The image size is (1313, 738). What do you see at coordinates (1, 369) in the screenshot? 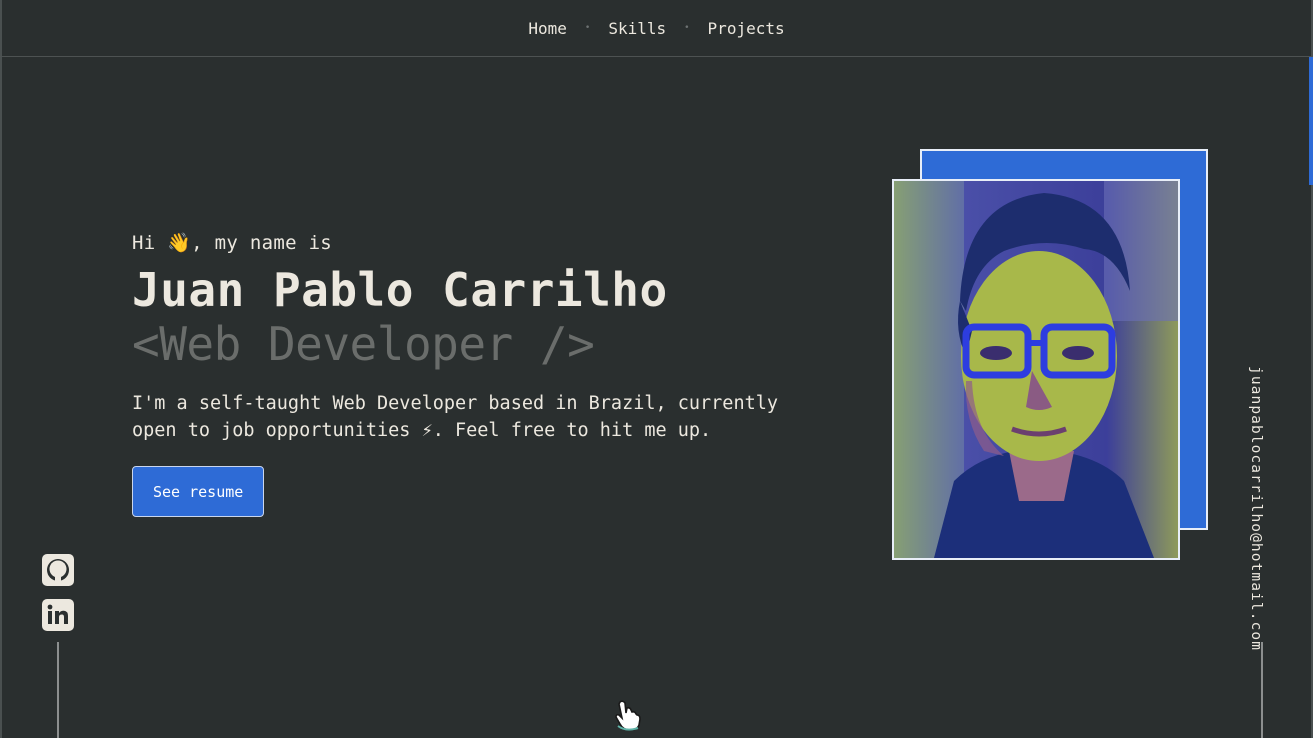
I see `page-frame-left` at bounding box center [1, 369].